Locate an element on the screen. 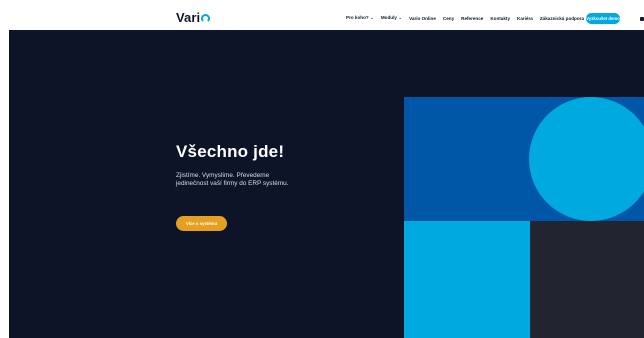 The width and height of the screenshot is (644, 338). logo-arc-icon is located at coordinates (206, 18).